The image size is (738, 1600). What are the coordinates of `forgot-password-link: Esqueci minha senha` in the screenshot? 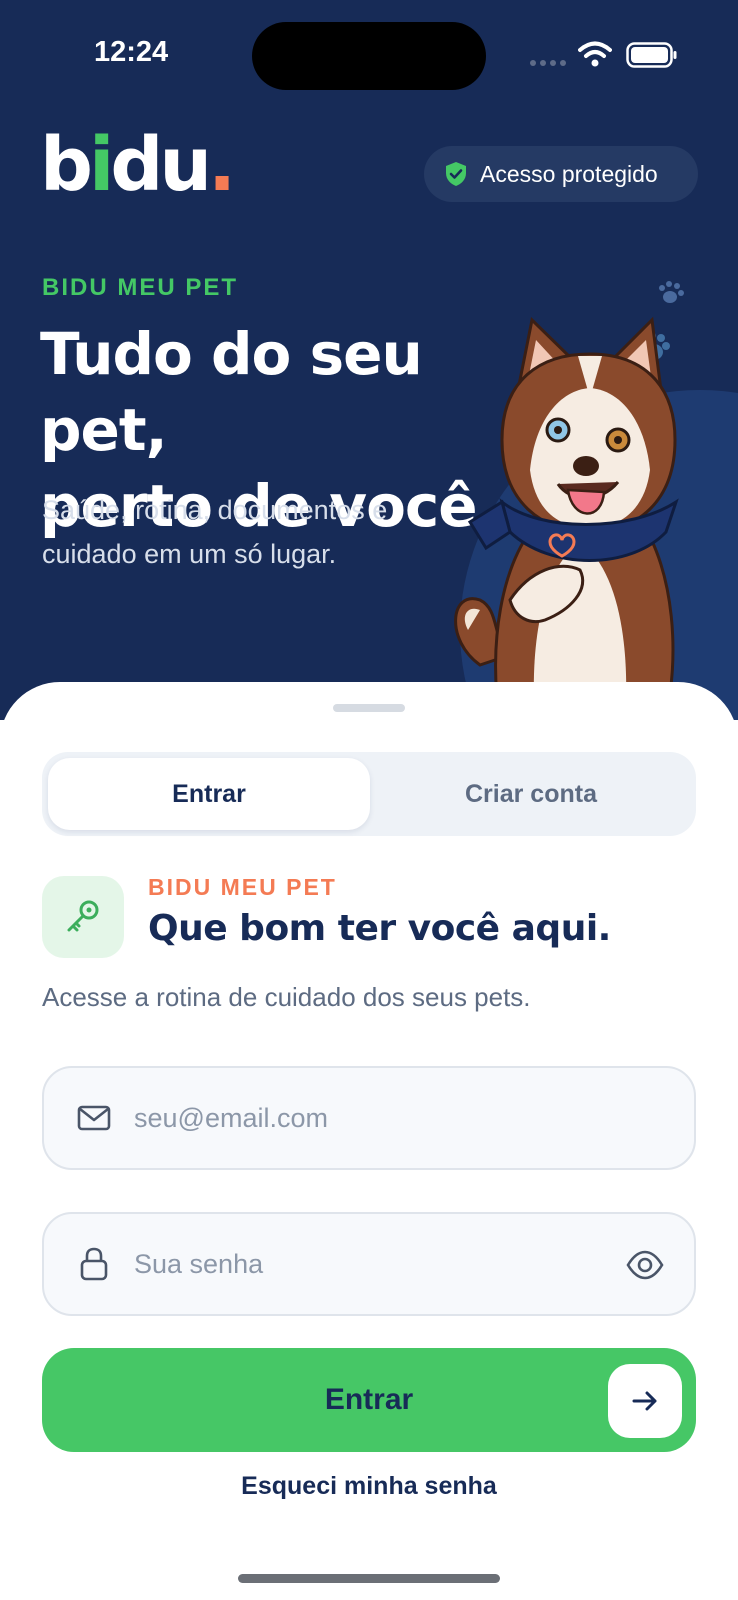 It's located at (369, 1486).